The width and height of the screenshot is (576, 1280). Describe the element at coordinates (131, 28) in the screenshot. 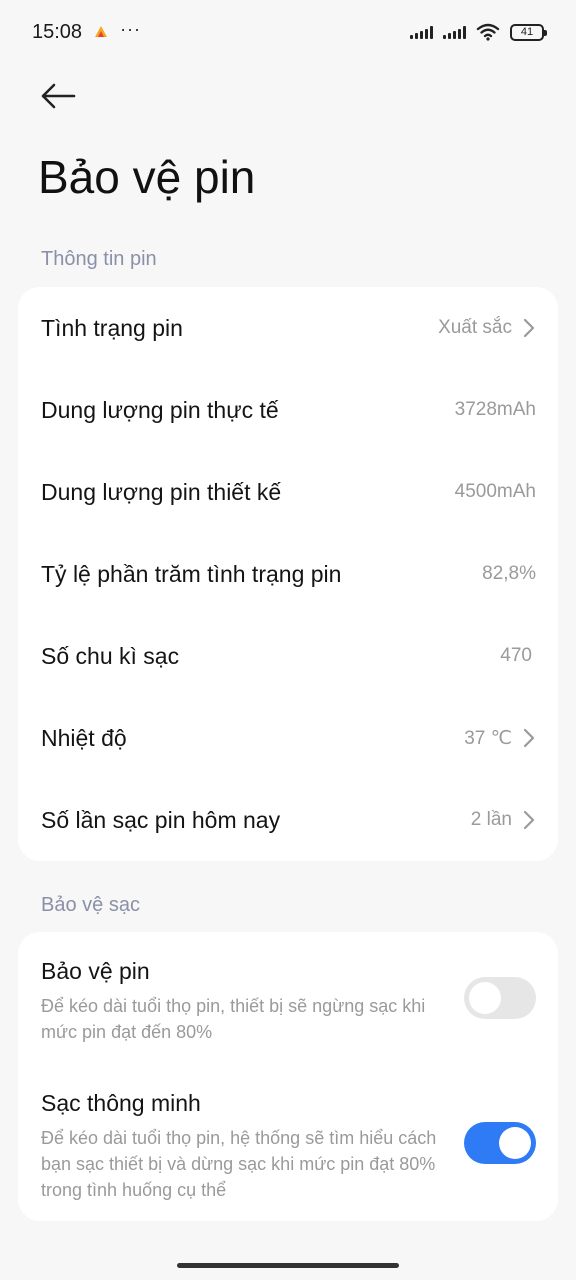

I see `more-notifications-icon: ···` at that location.